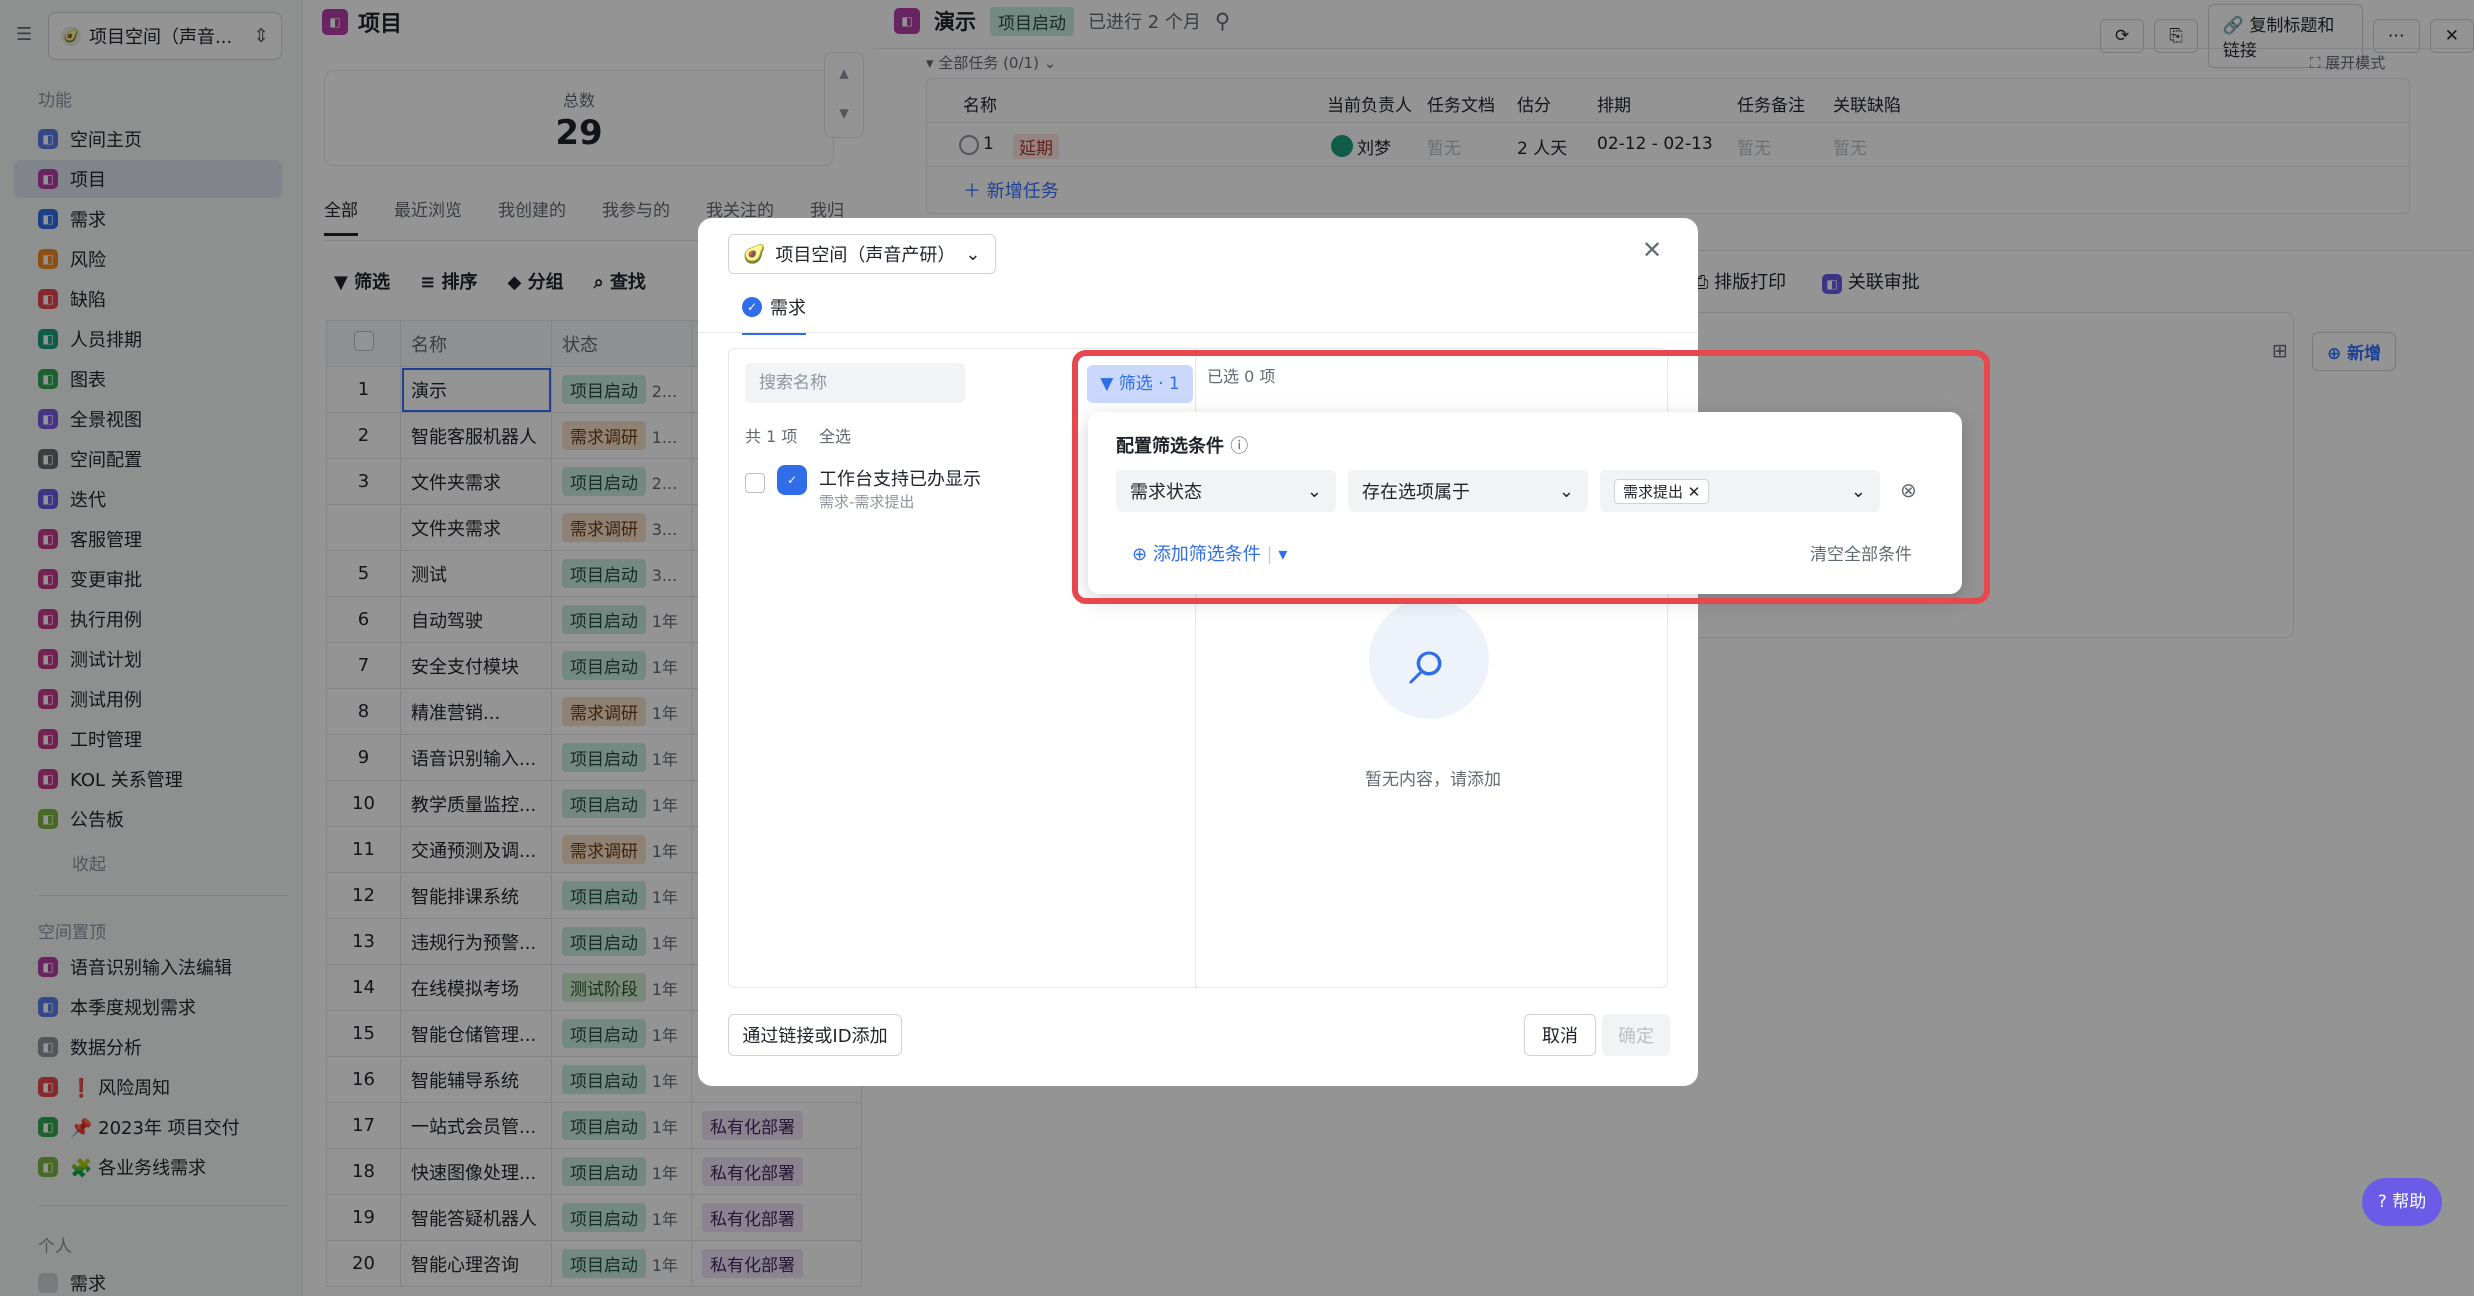 This screenshot has height=1296, width=2474. What do you see at coordinates (1429, 659) in the screenshot?
I see `empty-illustration-icon: ⌕` at bounding box center [1429, 659].